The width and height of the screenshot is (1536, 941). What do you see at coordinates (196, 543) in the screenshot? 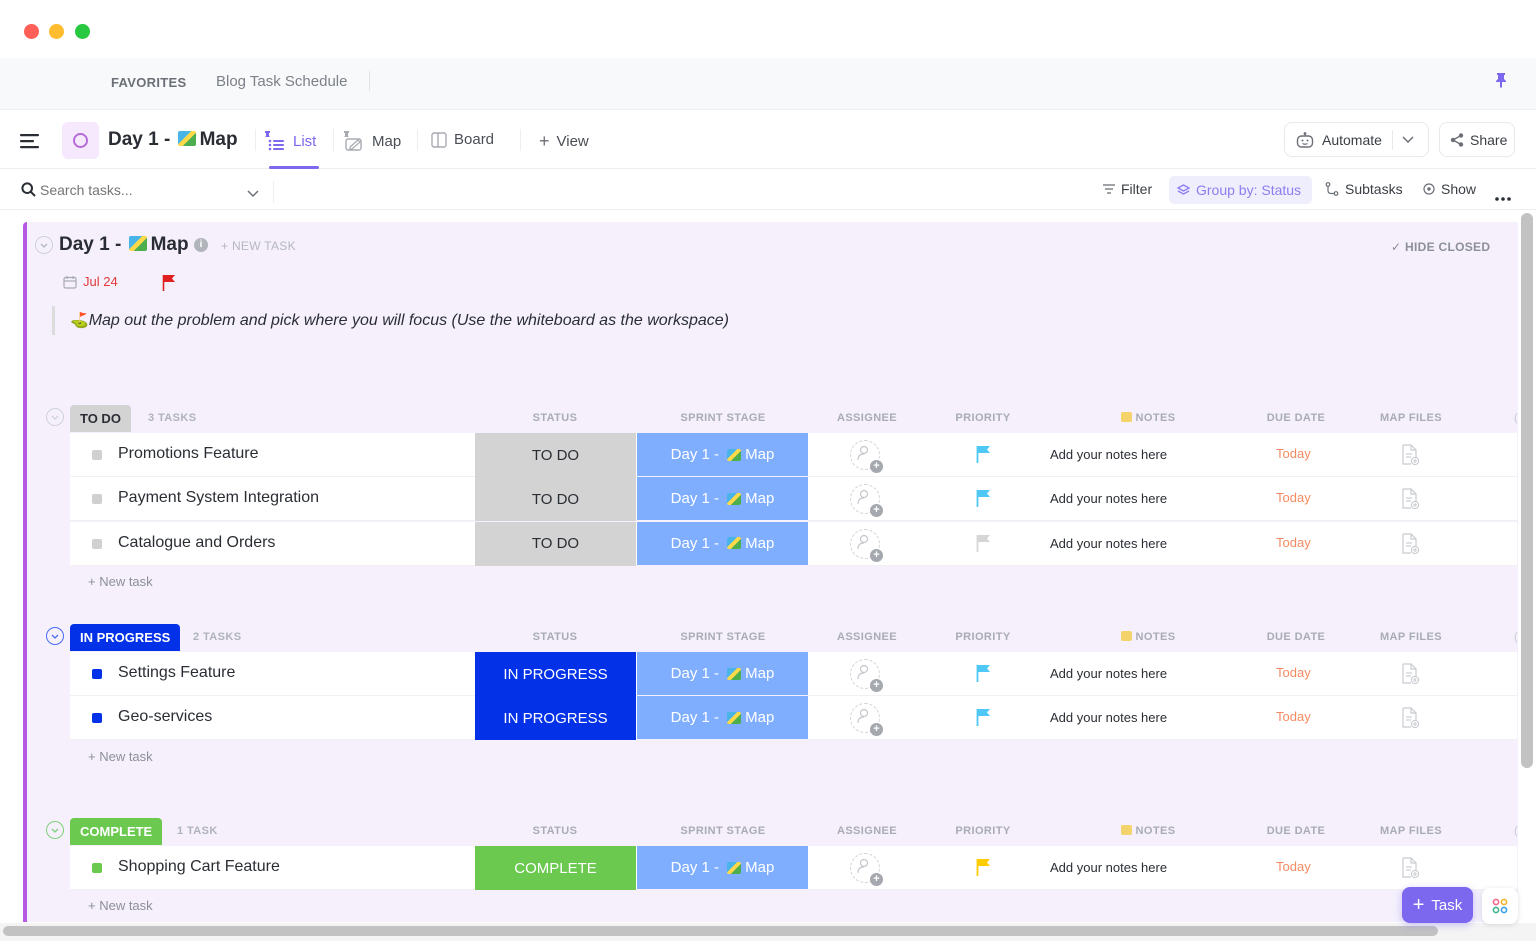
I see `task-name: Catalogue and Orders` at bounding box center [196, 543].